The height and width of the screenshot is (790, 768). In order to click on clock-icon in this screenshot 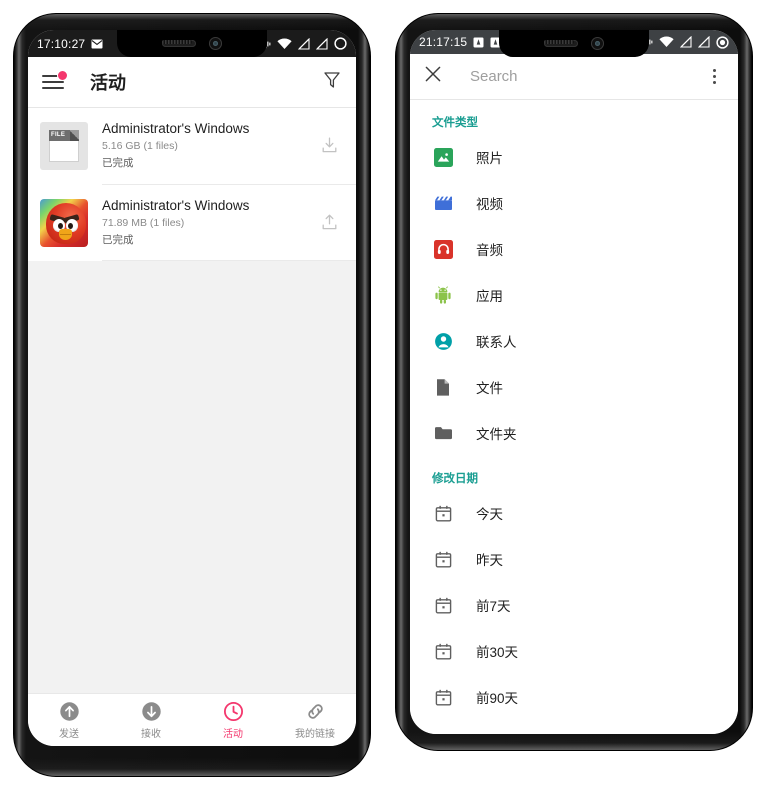, I will do `click(233, 711)`.